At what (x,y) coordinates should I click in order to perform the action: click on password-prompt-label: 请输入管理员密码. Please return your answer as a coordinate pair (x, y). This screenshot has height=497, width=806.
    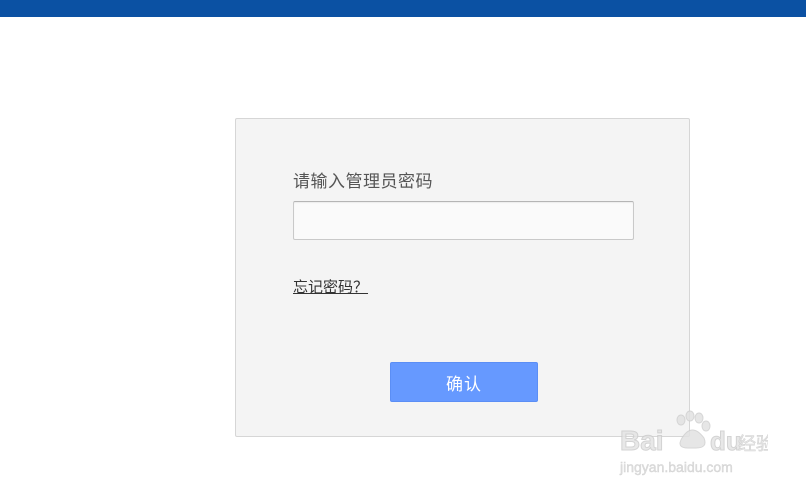
    Looking at the image, I should click on (363, 182).